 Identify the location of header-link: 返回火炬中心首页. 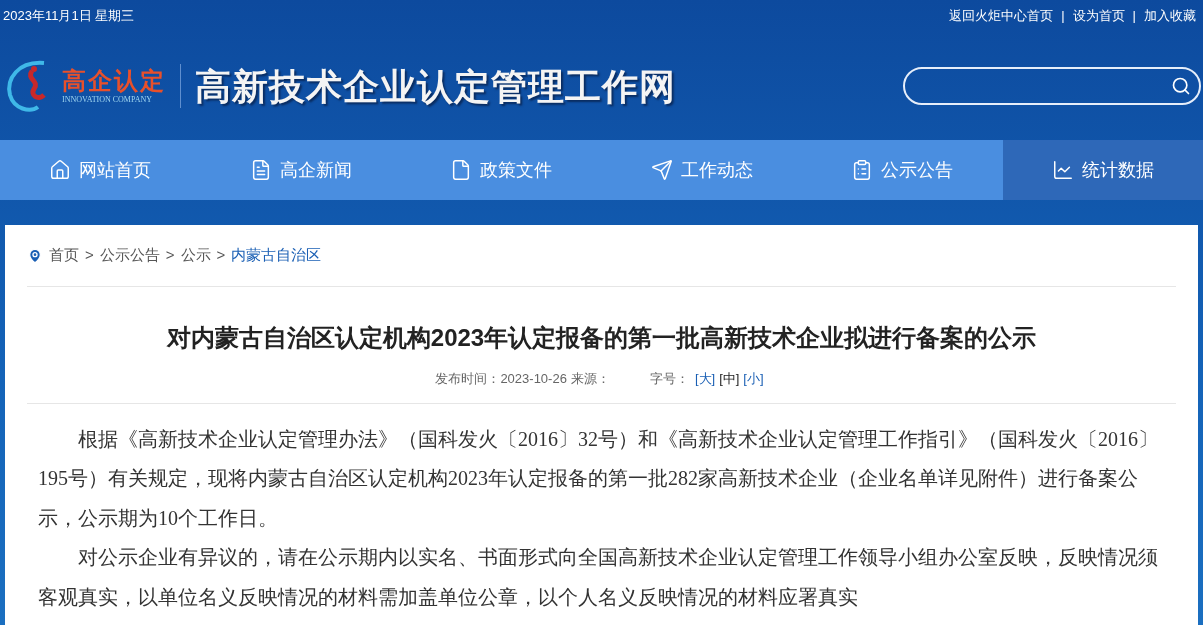
(1001, 16).